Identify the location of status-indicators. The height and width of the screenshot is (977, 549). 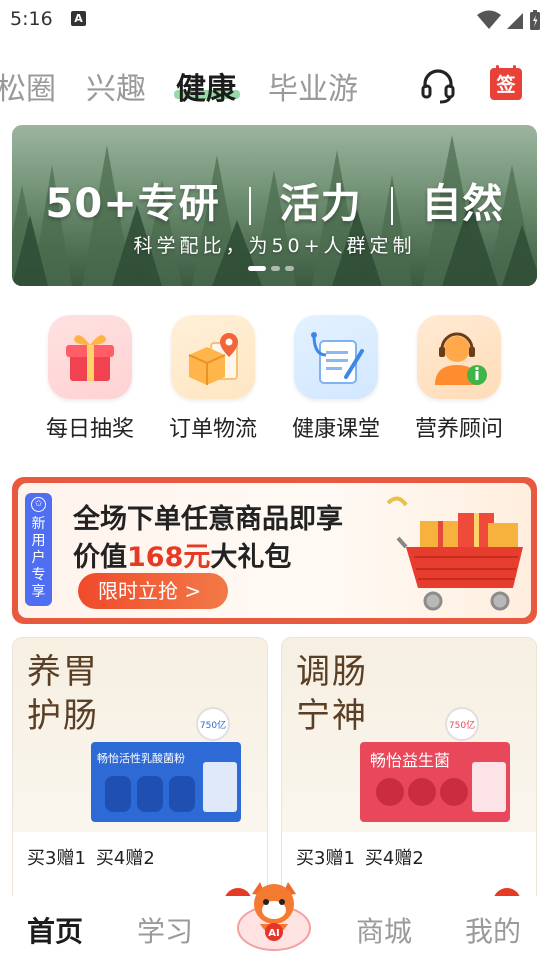
(509, 20).